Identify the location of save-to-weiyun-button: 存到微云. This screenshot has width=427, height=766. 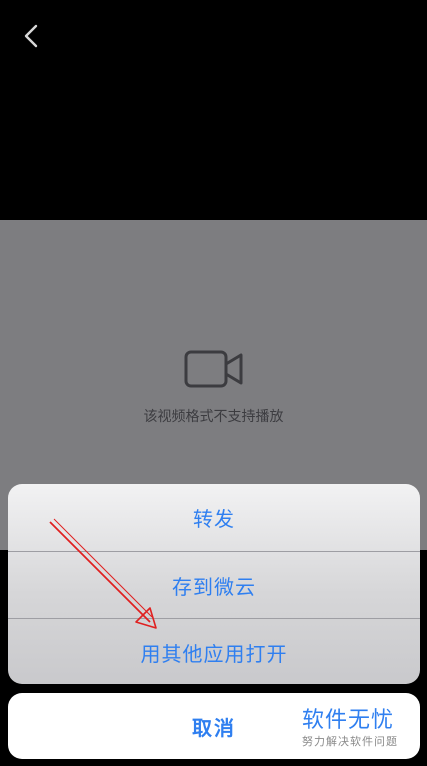
(214, 584).